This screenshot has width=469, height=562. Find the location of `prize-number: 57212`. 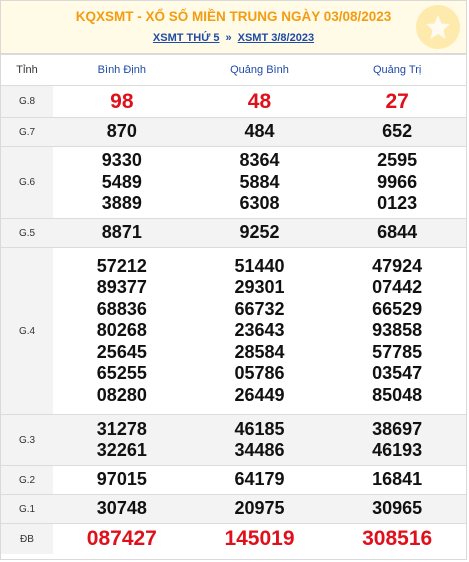

prize-number: 57212 is located at coordinates (121, 265).